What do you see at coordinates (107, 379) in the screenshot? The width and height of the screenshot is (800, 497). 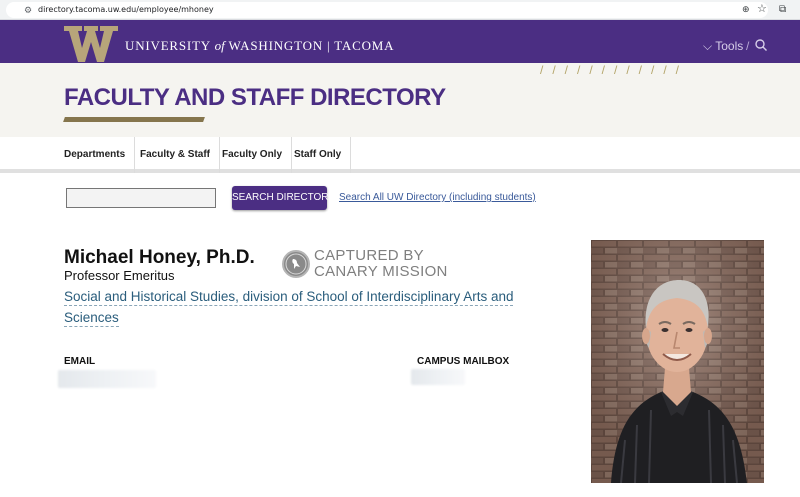 I see `email-value-redacted` at bounding box center [107, 379].